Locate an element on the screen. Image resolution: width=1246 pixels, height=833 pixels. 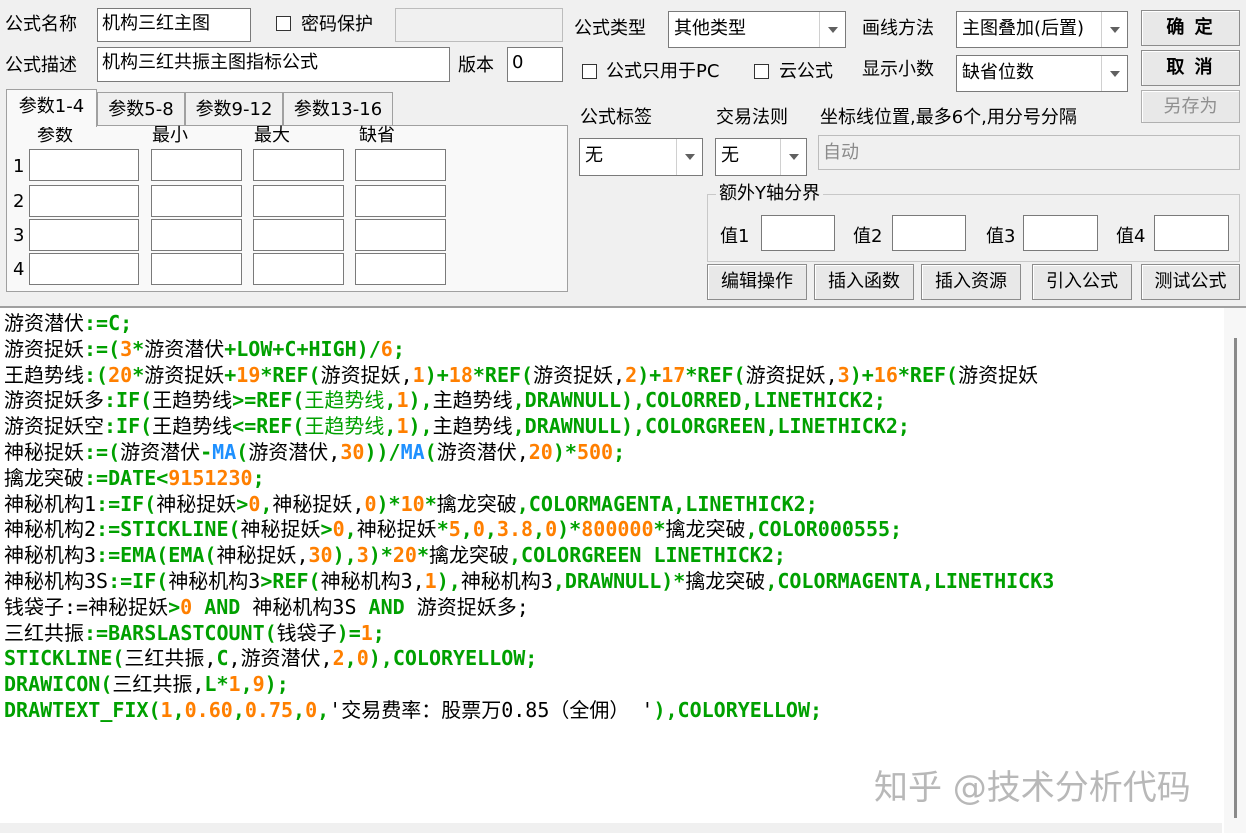
code-line: DRAWICON(三红共振,L*1,9); is located at coordinates (612, 685).